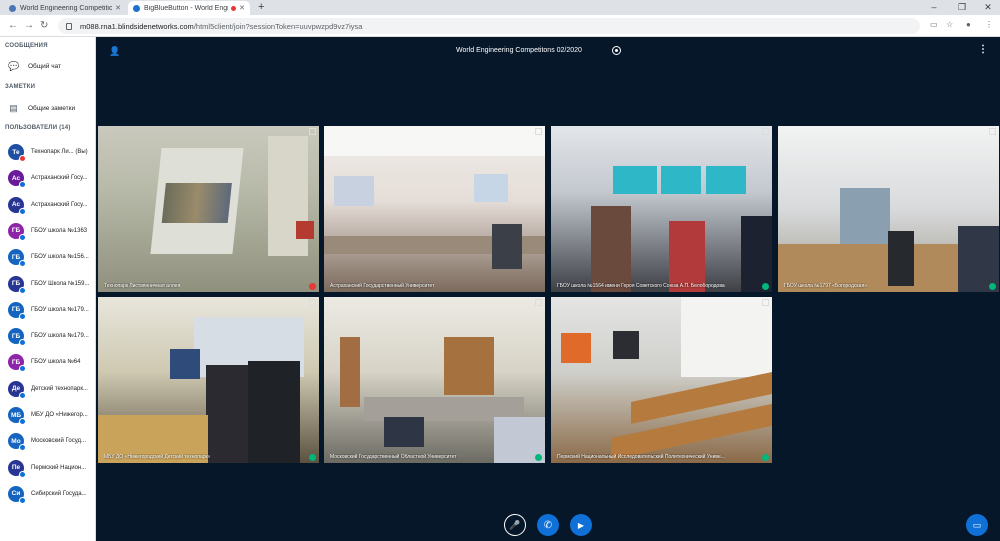 The width and height of the screenshot is (1000, 541). What do you see at coordinates (726, 337) in the screenshot?
I see `window` at bounding box center [726, 337].